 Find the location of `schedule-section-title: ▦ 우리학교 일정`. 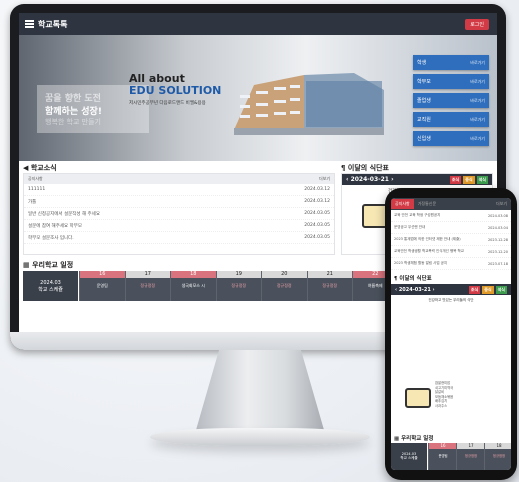

schedule-section-title: ▦ 우리학교 일정 is located at coordinates (48, 265).